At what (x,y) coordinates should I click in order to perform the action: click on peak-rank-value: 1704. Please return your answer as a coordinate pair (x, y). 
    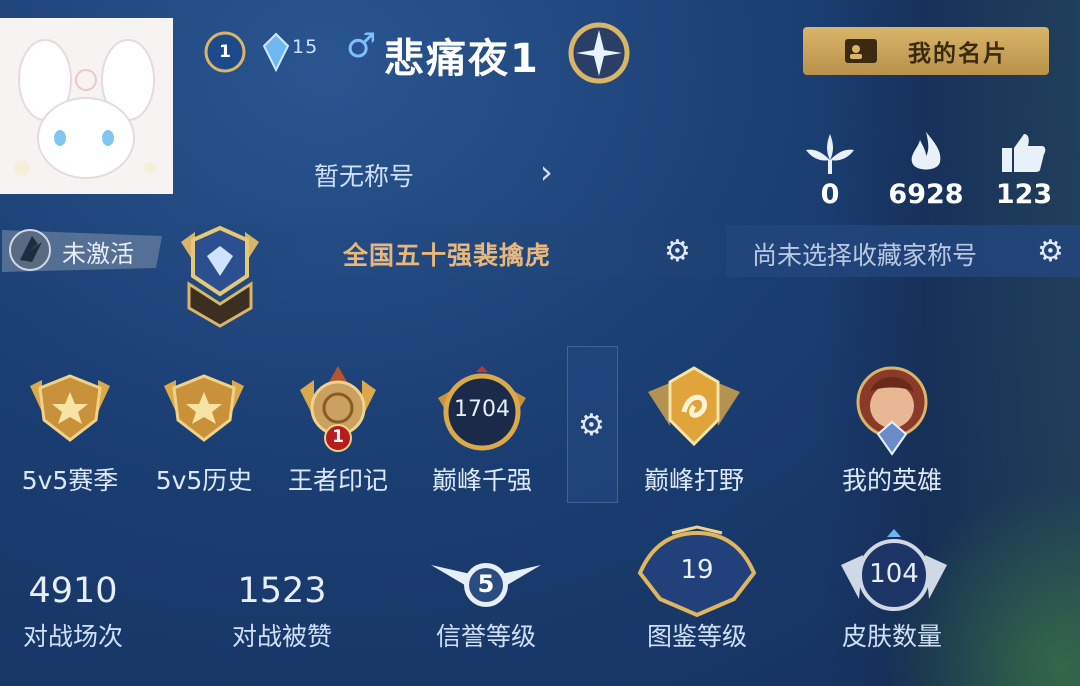
    Looking at the image, I should click on (482, 409).